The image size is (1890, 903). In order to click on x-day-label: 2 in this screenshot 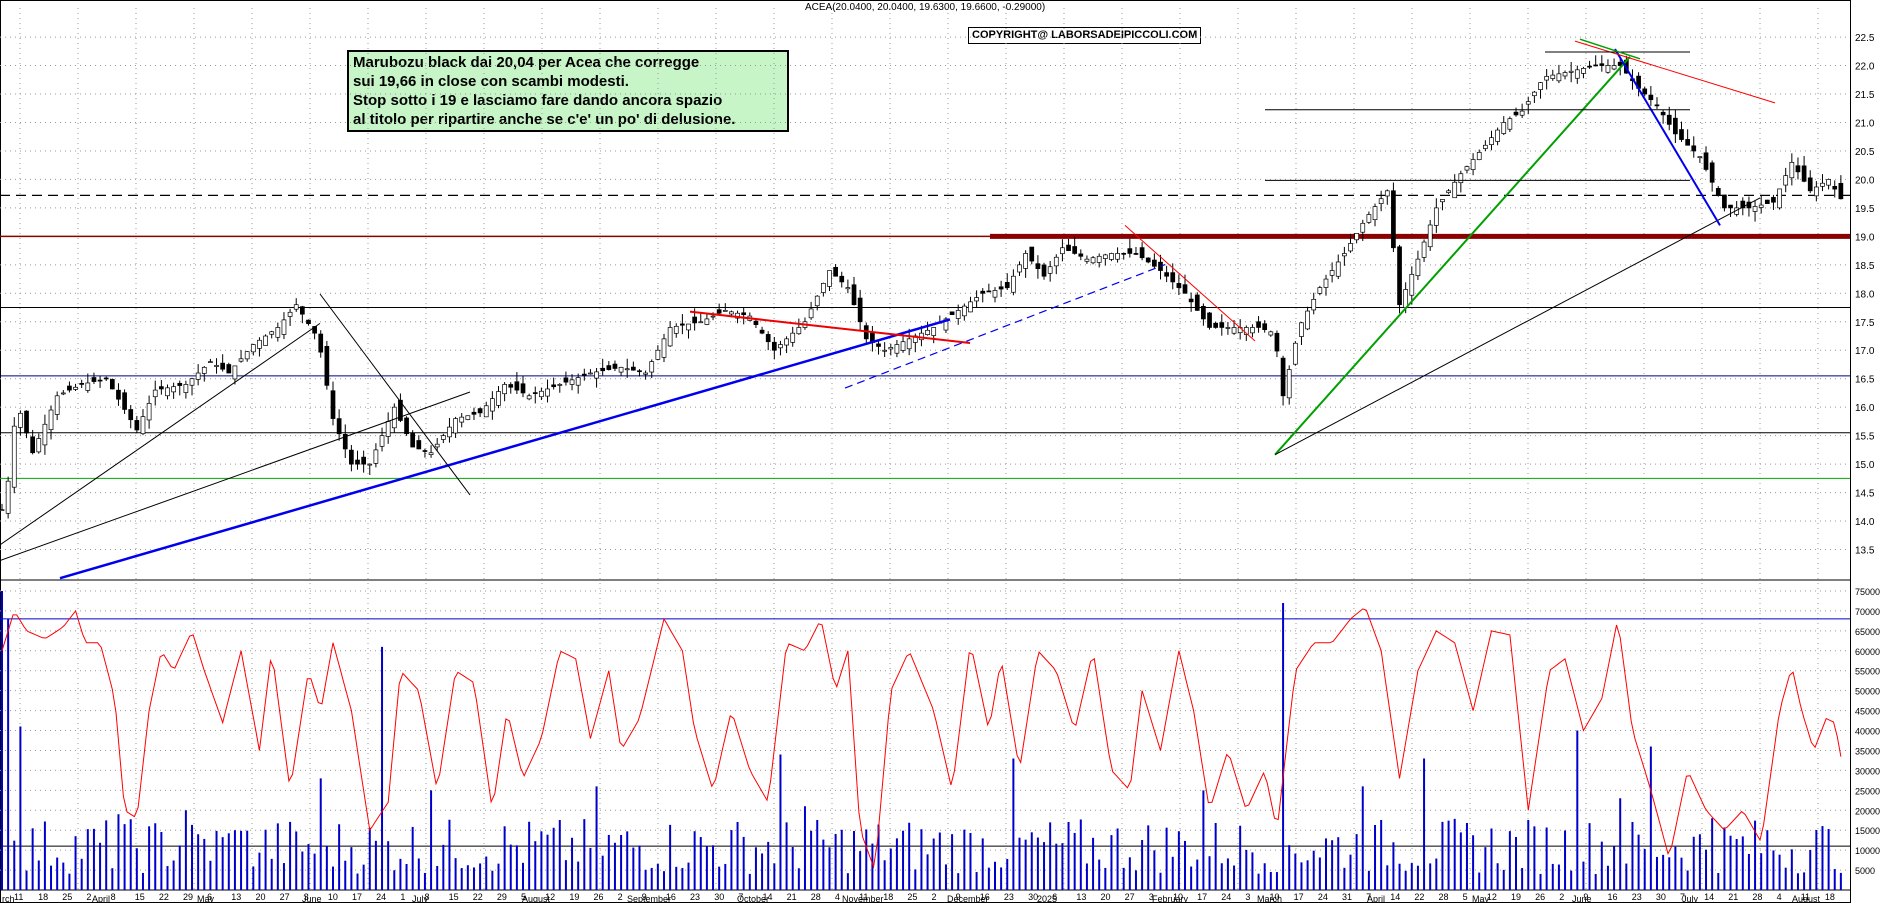, I will do `click(934, 897)`.